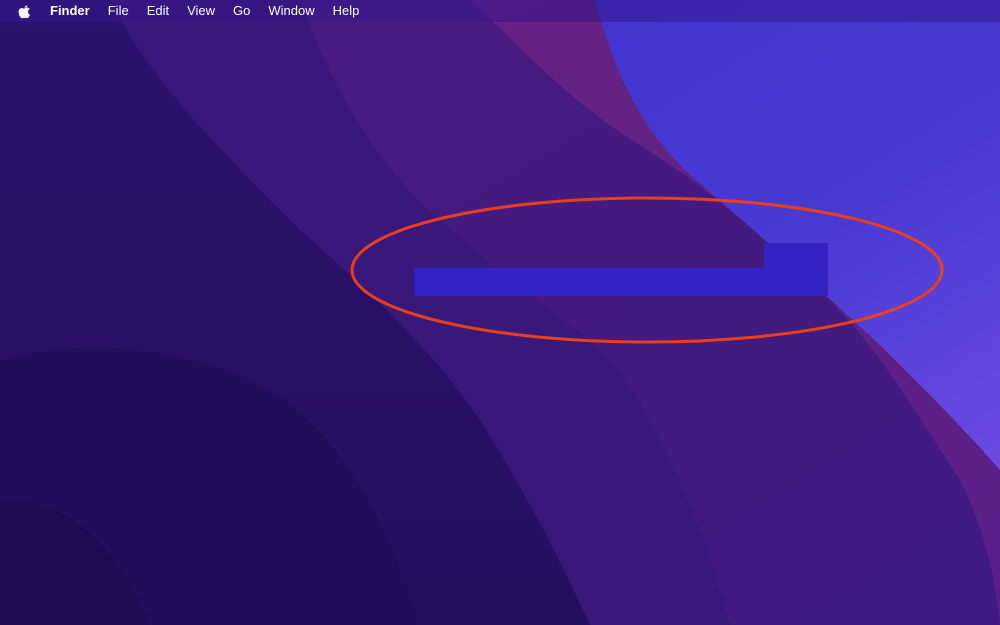 The image size is (1000, 625). What do you see at coordinates (346, 11) in the screenshot?
I see `menu-help: Help` at bounding box center [346, 11].